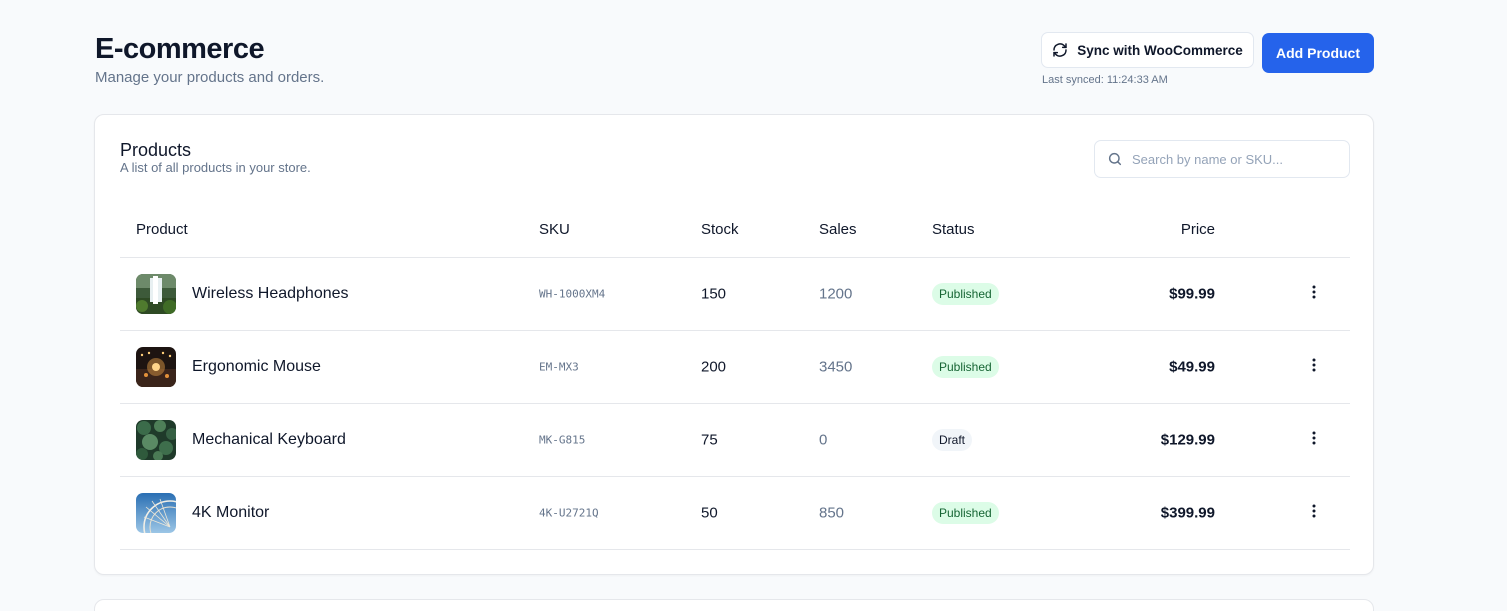 This screenshot has width=1507, height=611. I want to click on product-stock: 75, so click(709, 440).